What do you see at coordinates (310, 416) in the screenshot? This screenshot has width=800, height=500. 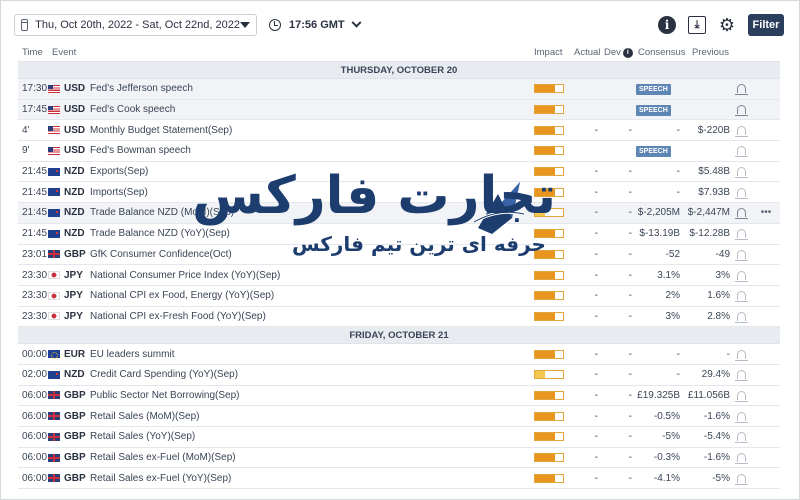 I see `event-name: Retail Sales (MoM)(Sep)` at bounding box center [310, 416].